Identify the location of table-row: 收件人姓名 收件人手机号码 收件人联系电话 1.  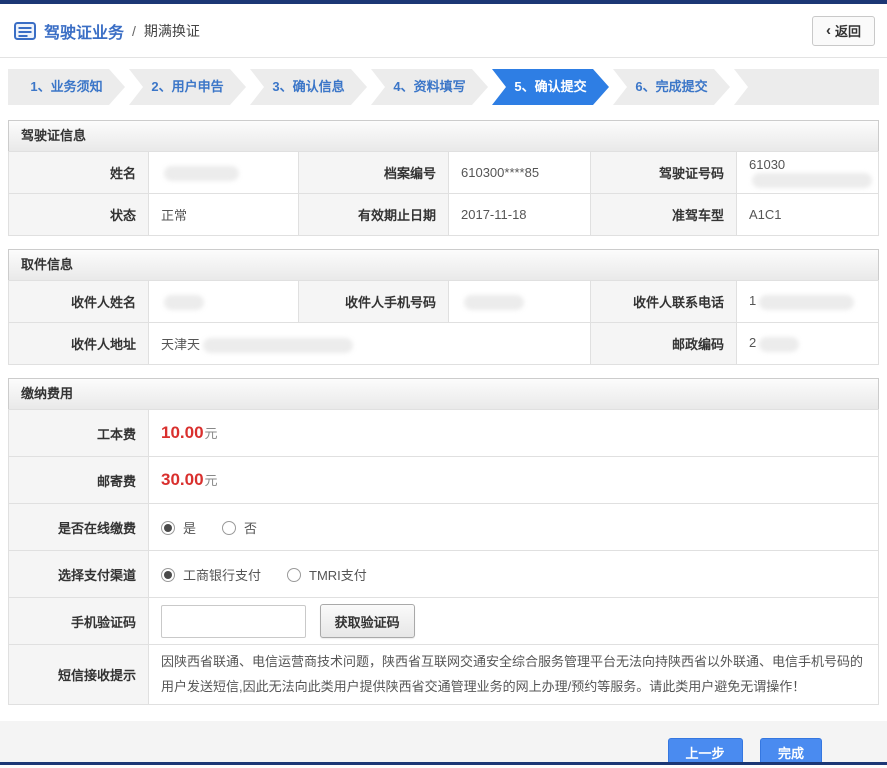
(443, 301).